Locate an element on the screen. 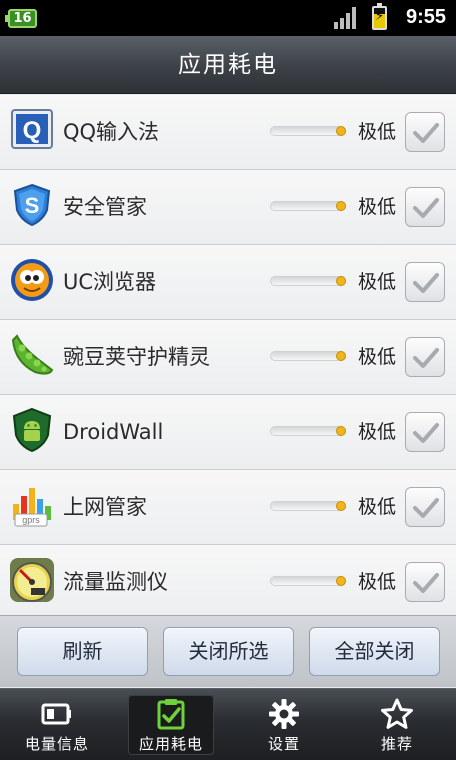 This screenshot has width=456, height=760. battery-icon is located at coordinates (57, 714).